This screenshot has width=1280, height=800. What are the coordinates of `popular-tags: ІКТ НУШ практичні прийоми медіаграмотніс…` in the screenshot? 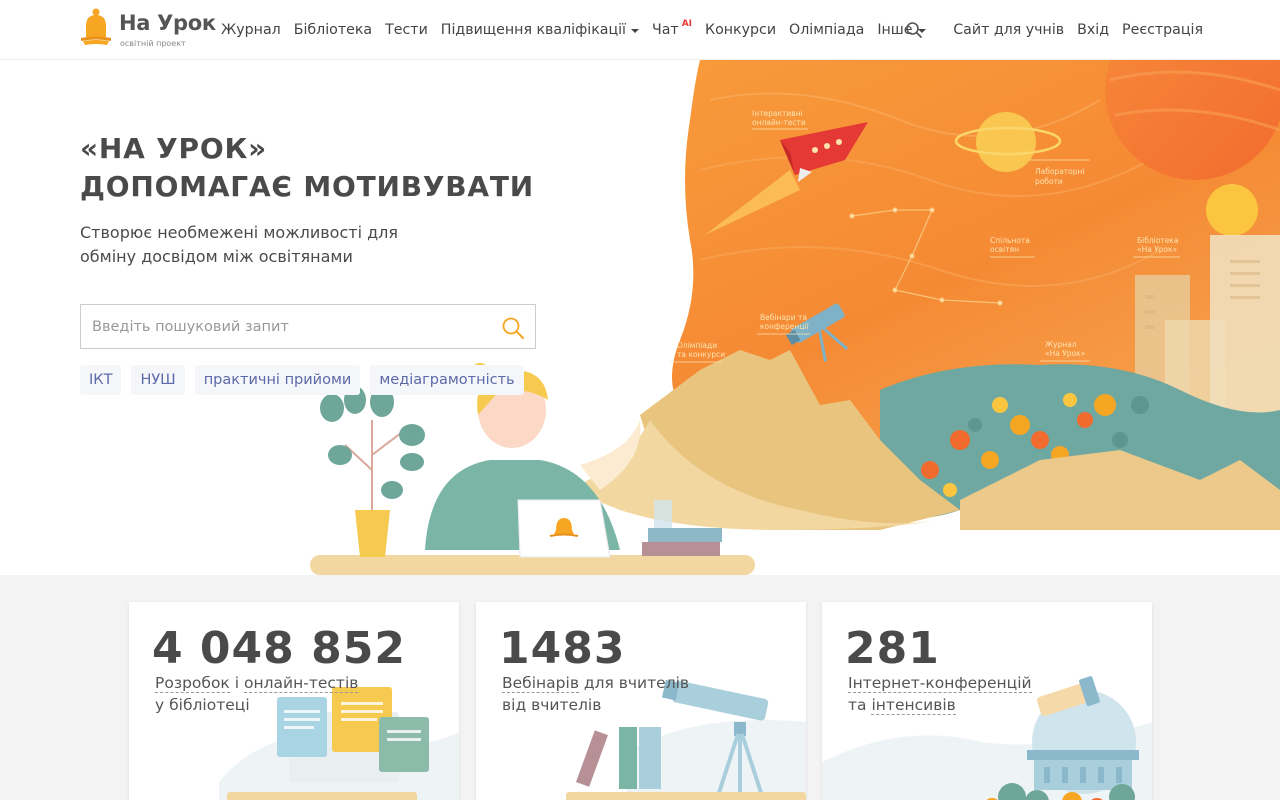 It's located at (307, 380).